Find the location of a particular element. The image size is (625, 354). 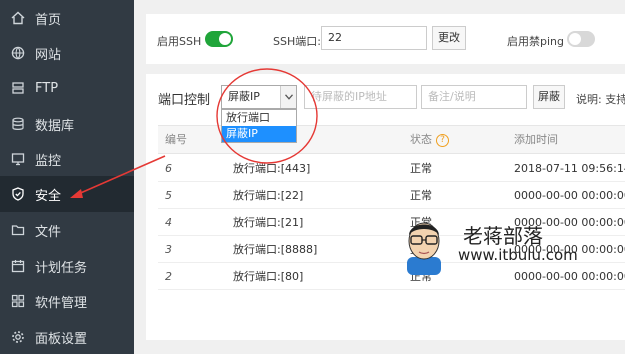

port-control-title: 端口控制 is located at coordinates (184, 100).